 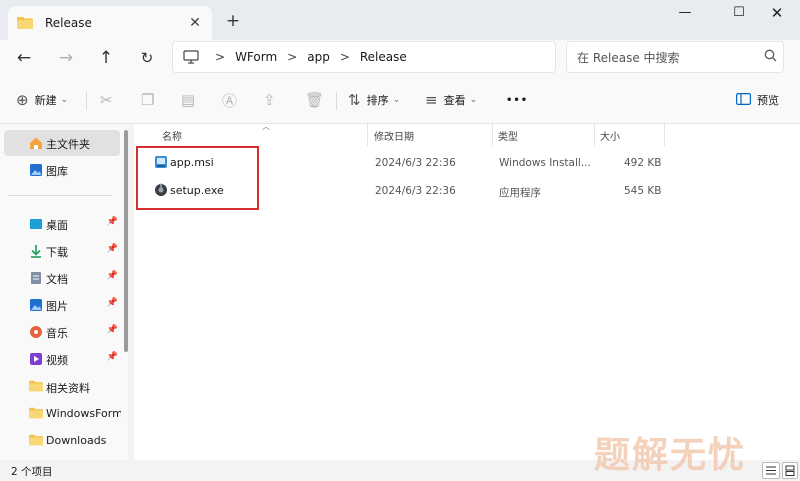 What do you see at coordinates (744, 100) in the screenshot?
I see `preview-pane-icon` at bounding box center [744, 100].